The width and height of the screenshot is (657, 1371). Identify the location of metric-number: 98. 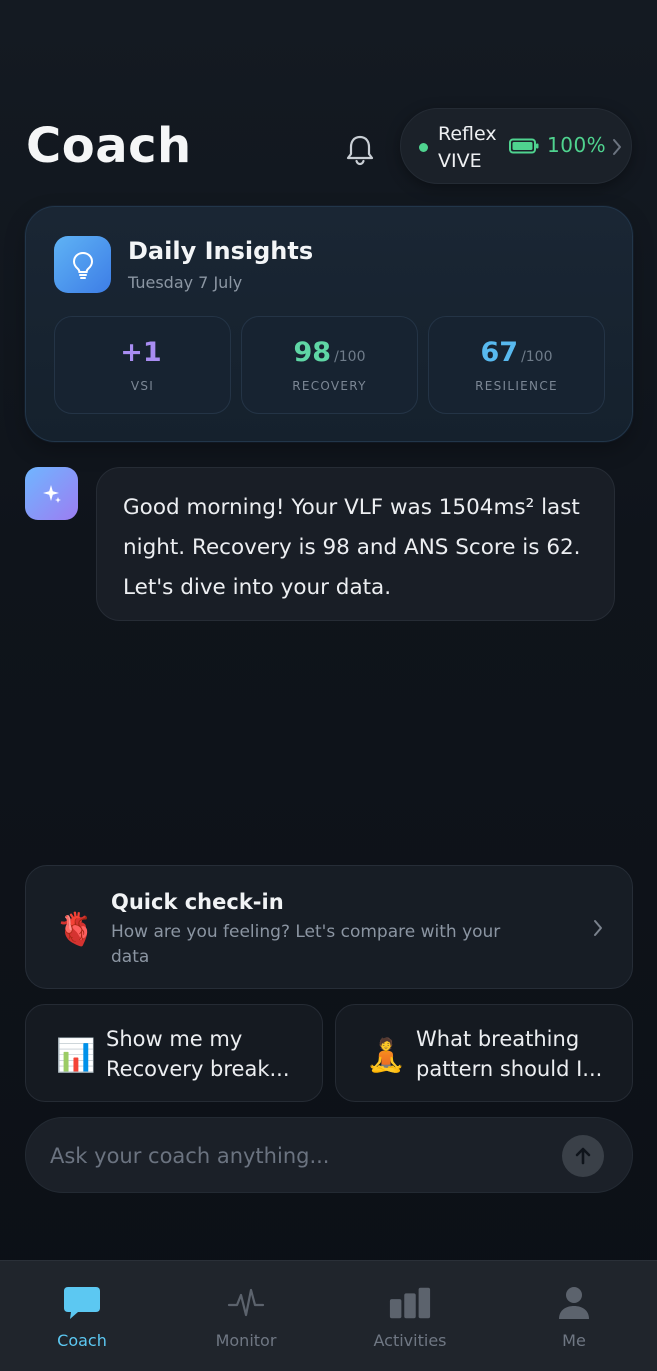
(312, 352).